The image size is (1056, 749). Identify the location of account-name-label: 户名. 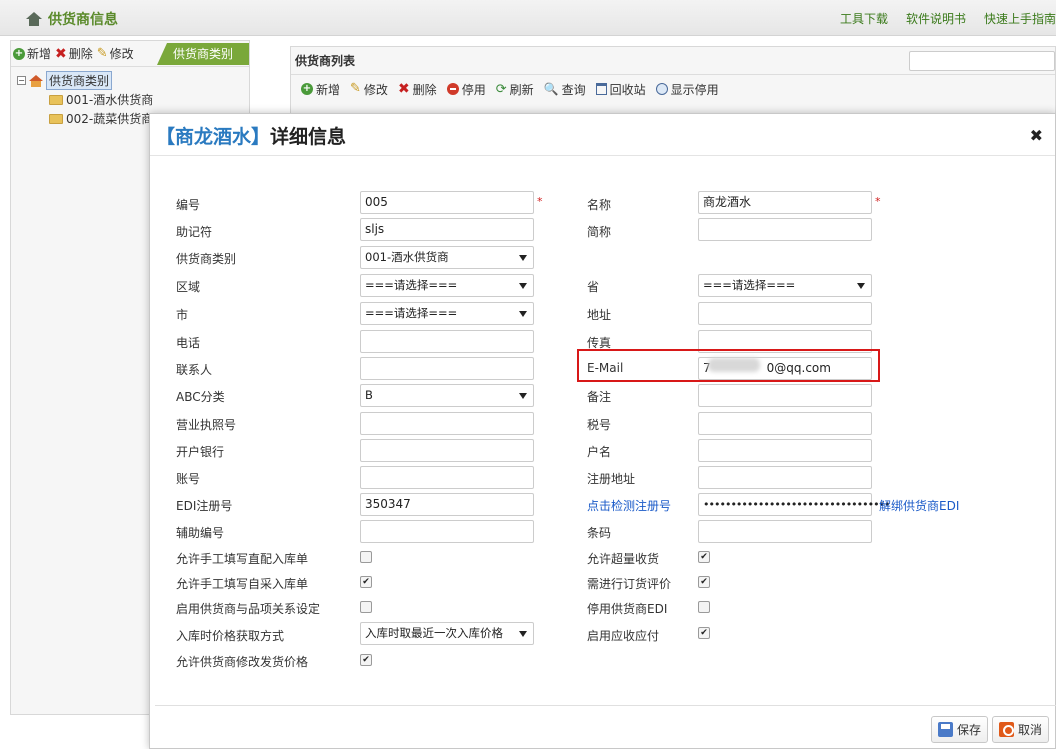
(599, 452).